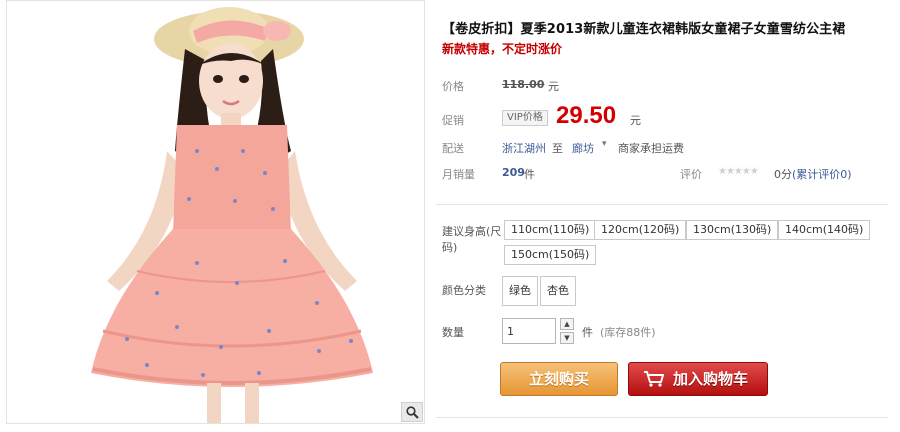 This screenshot has height=432, width=900. What do you see at coordinates (557, 148) in the screenshot?
I see `ship-to-word: 至` at bounding box center [557, 148].